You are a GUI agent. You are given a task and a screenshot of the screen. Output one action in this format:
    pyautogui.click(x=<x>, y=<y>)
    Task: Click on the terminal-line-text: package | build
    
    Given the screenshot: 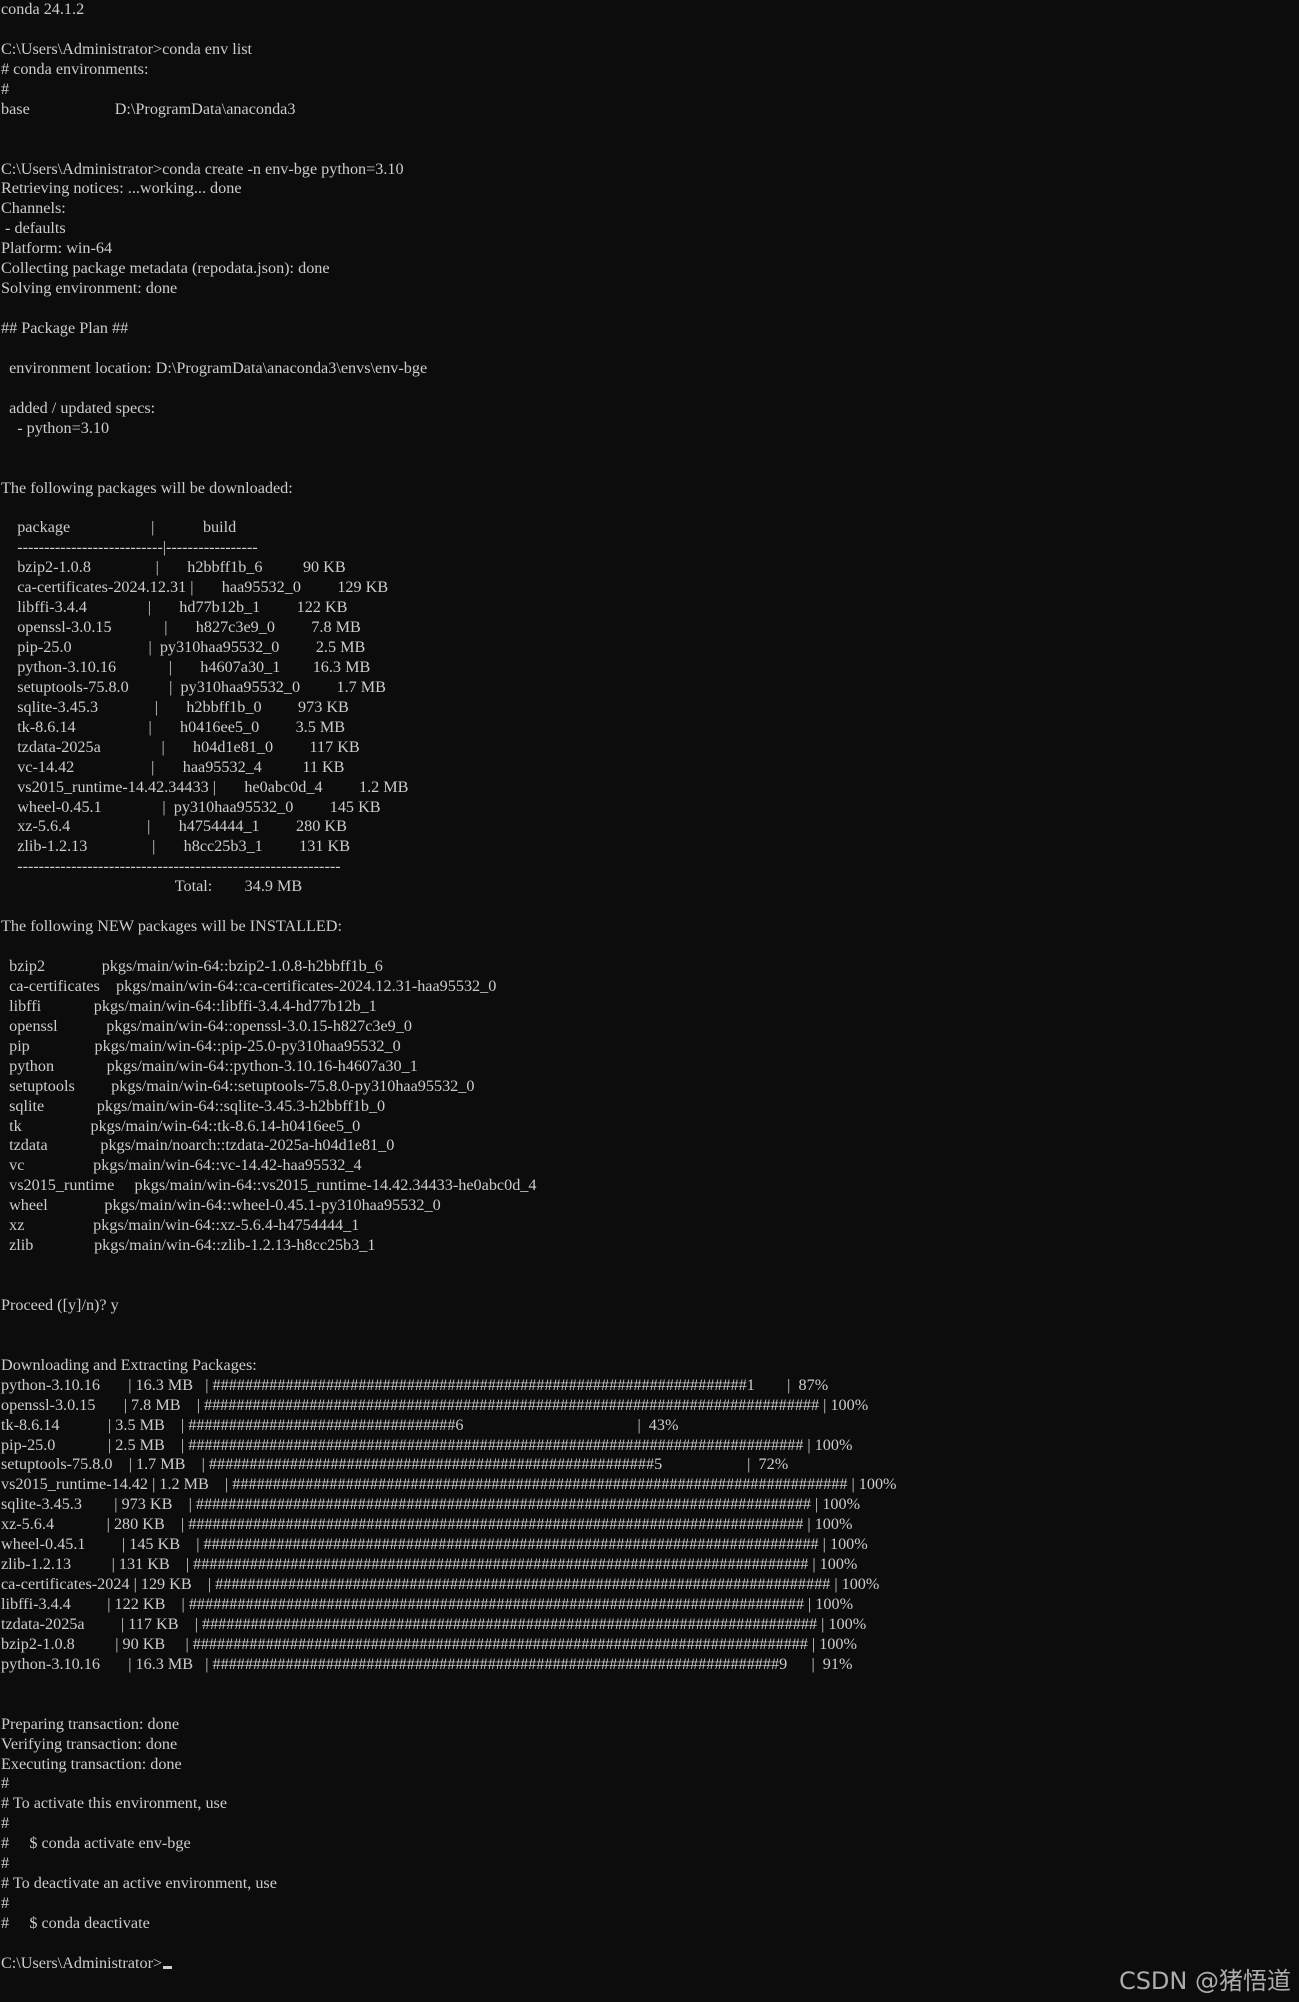 What is the action you would take?
    pyautogui.click(x=119, y=527)
    